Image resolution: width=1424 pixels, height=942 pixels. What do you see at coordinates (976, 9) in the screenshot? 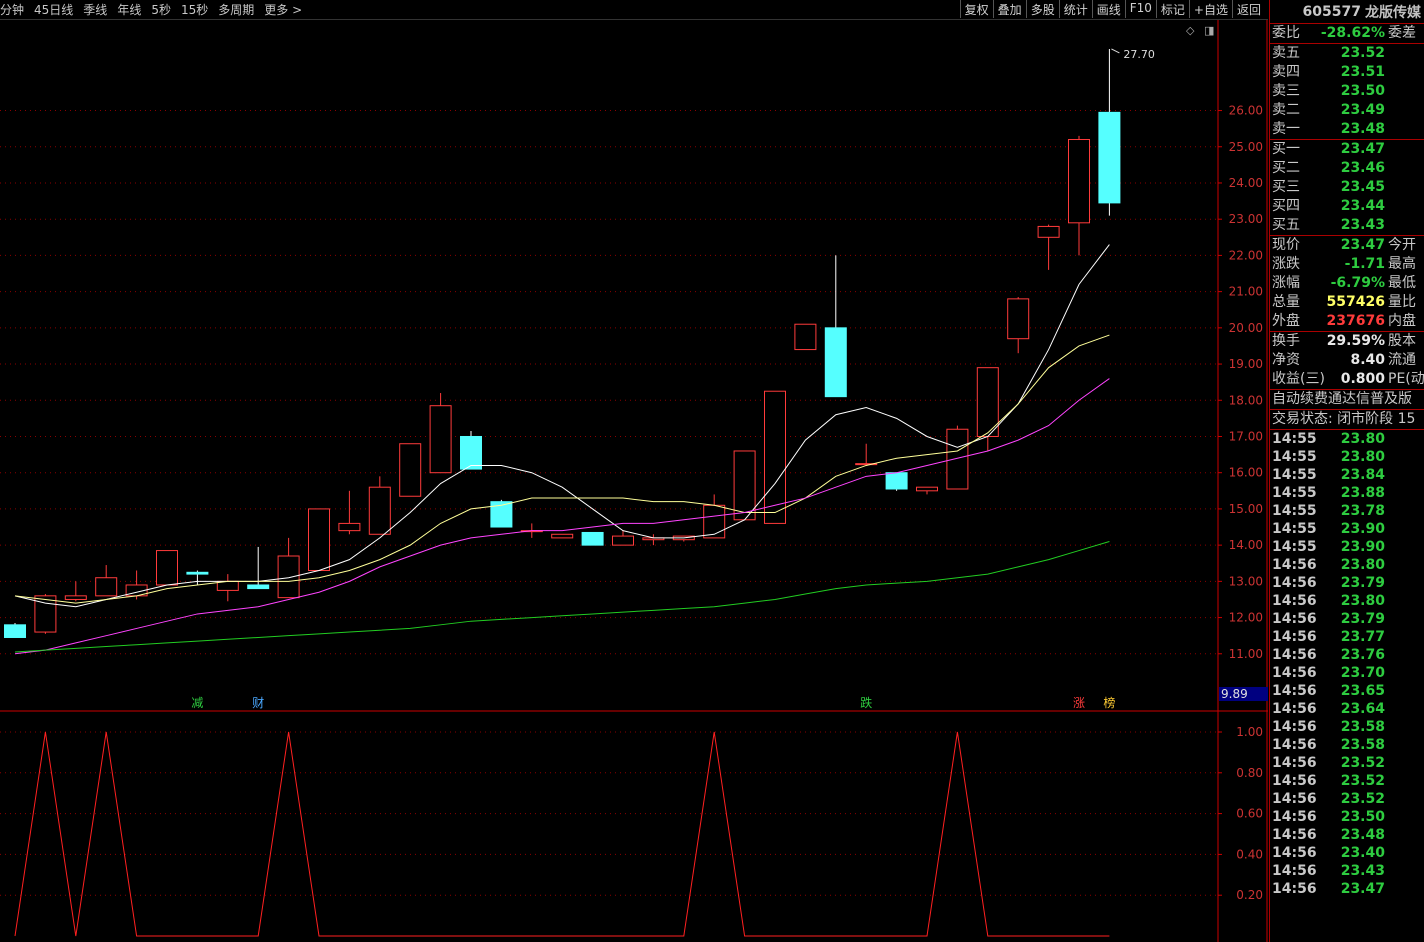
I see `tool-button-0: 复权` at bounding box center [976, 9].